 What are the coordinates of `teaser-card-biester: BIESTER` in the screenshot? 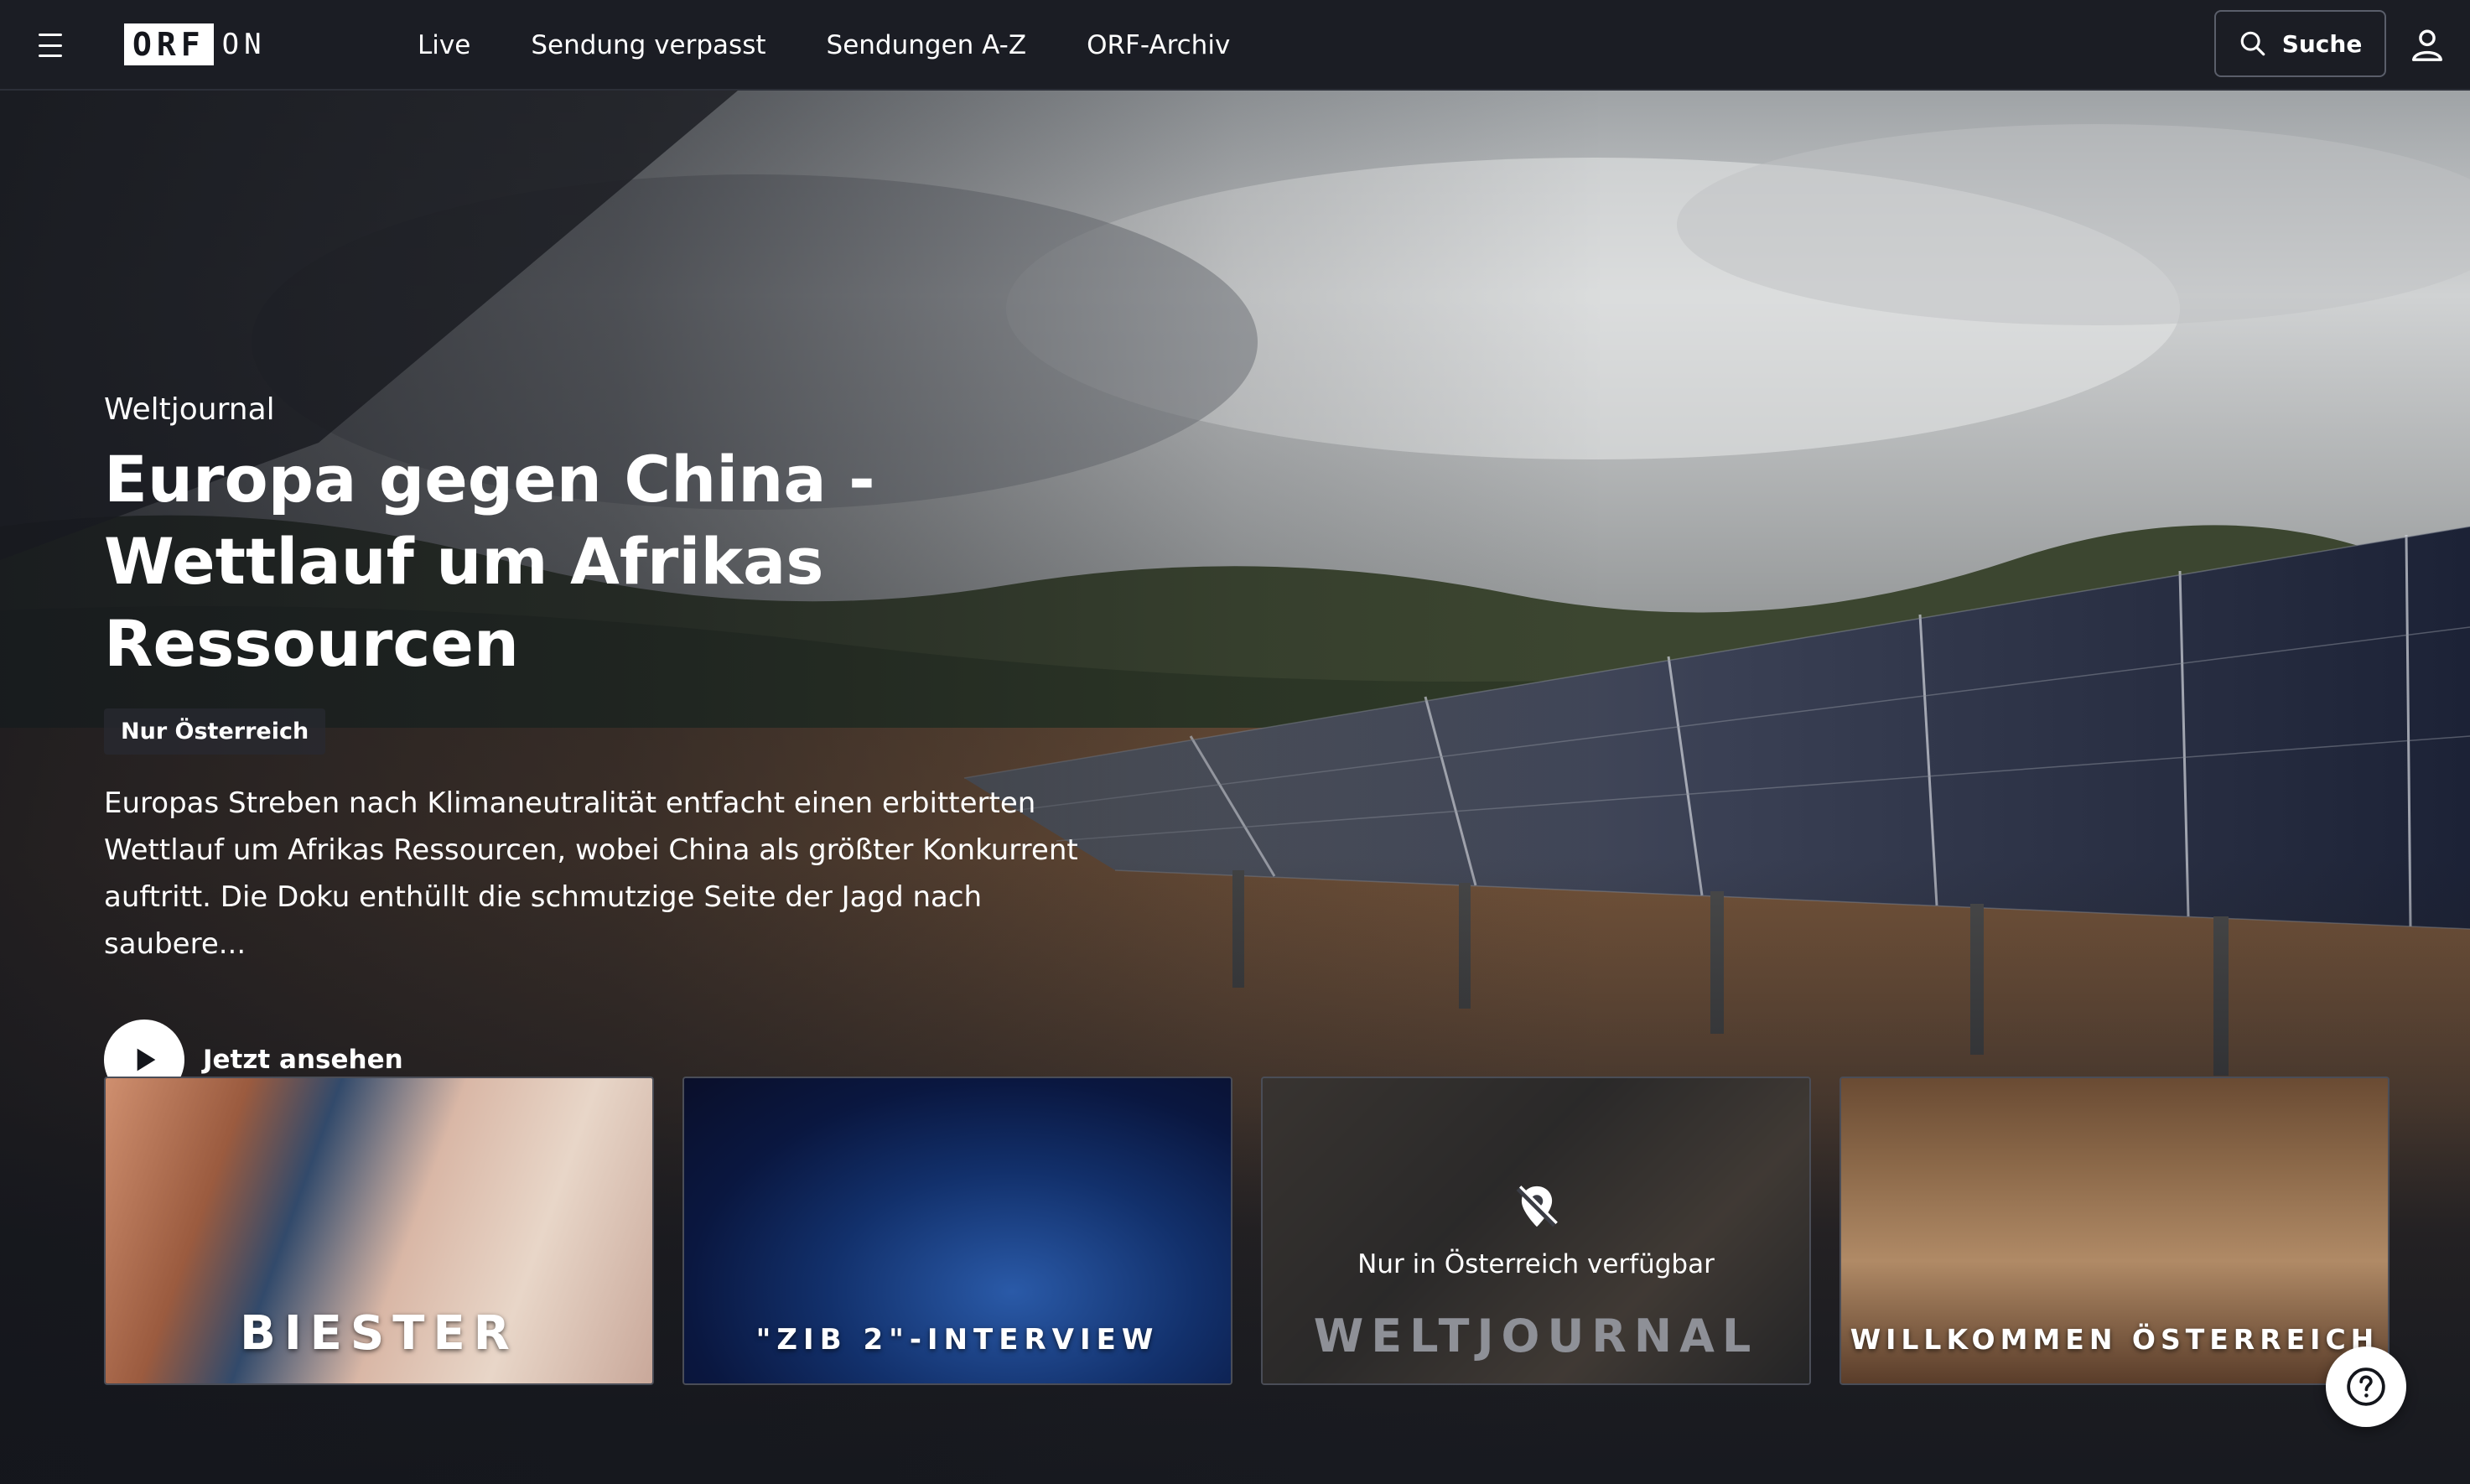 It's located at (379, 1231).